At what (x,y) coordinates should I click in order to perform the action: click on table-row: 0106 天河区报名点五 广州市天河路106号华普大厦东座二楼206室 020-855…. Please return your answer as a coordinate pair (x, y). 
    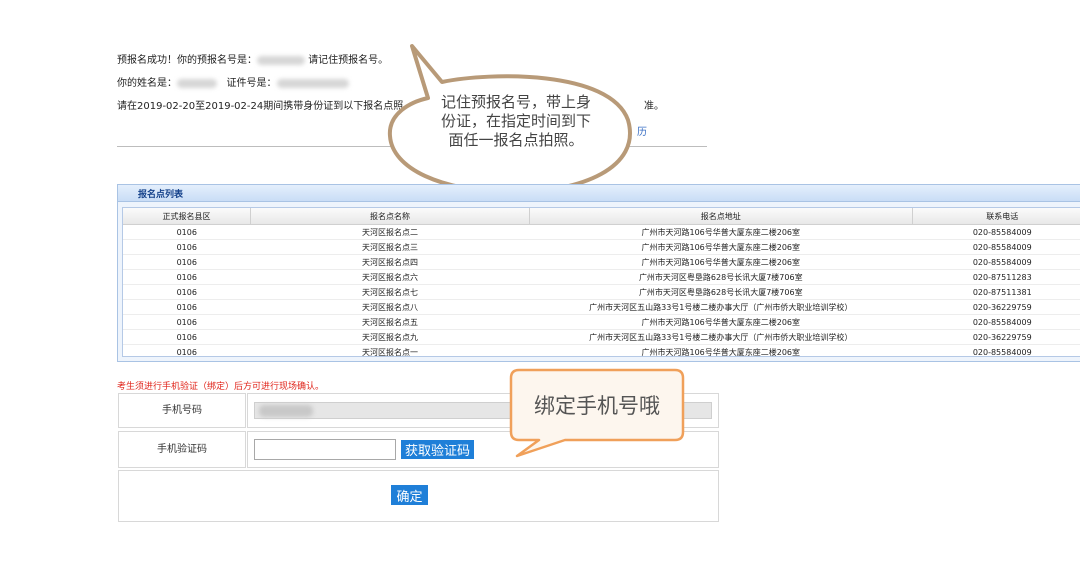
    Looking at the image, I should click on (601, 322).